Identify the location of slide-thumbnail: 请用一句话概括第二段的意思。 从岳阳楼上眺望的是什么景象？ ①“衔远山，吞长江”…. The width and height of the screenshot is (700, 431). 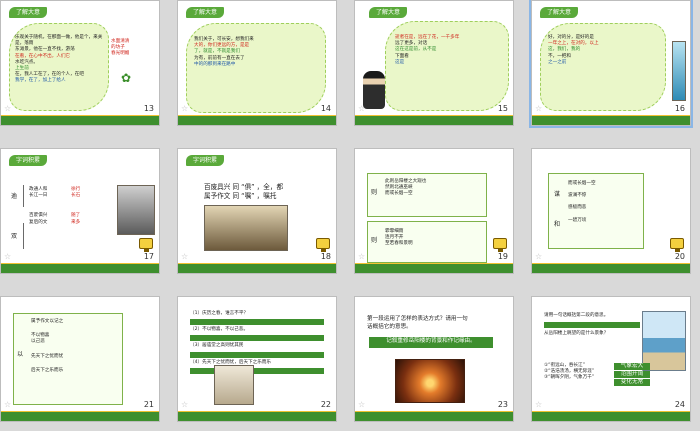
(611, 359).